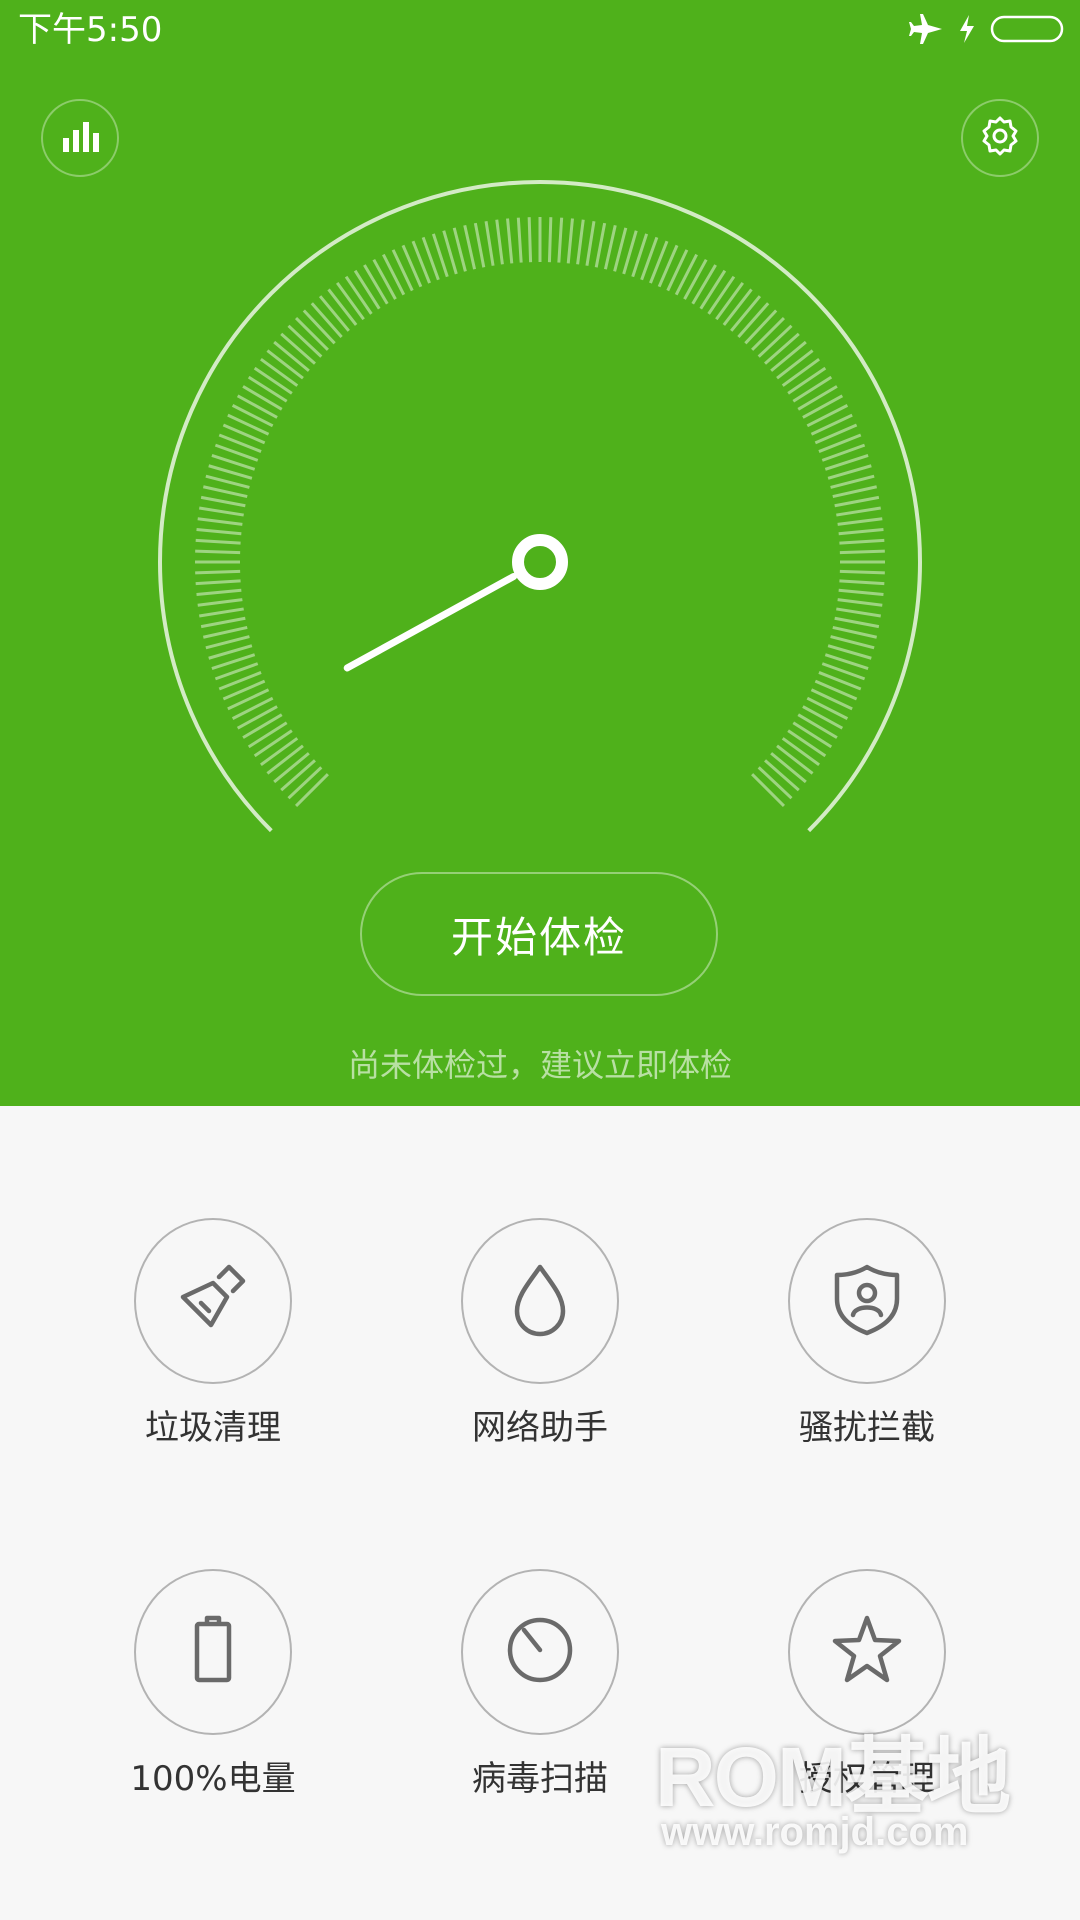 This screenshot has width=1080, height=1920. I want to click on status-icons, so click(987, 31).